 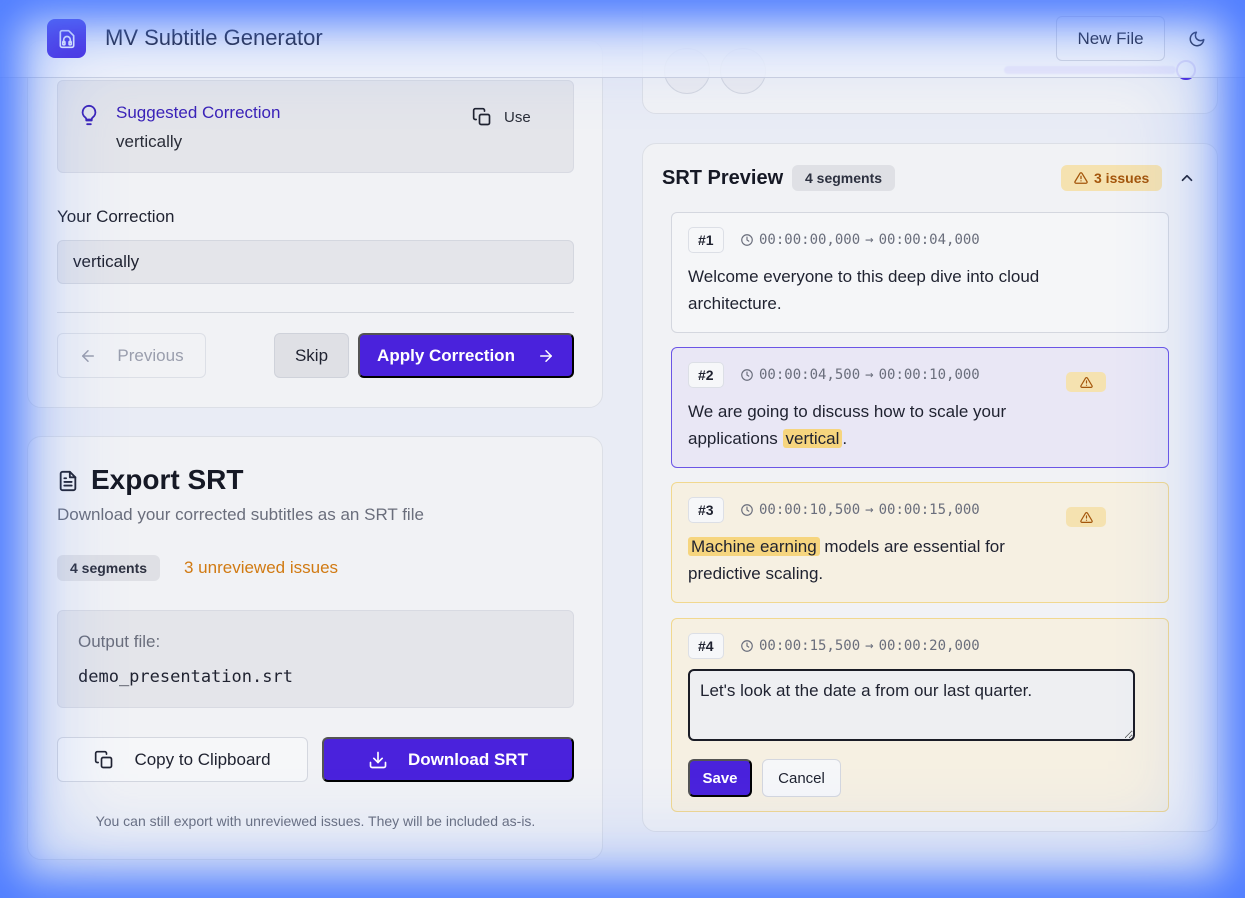 What do you see at coordinates (119, 641) in the screenshot?
I see `output-file-label: Output file:` at bounding box center [119, 641].